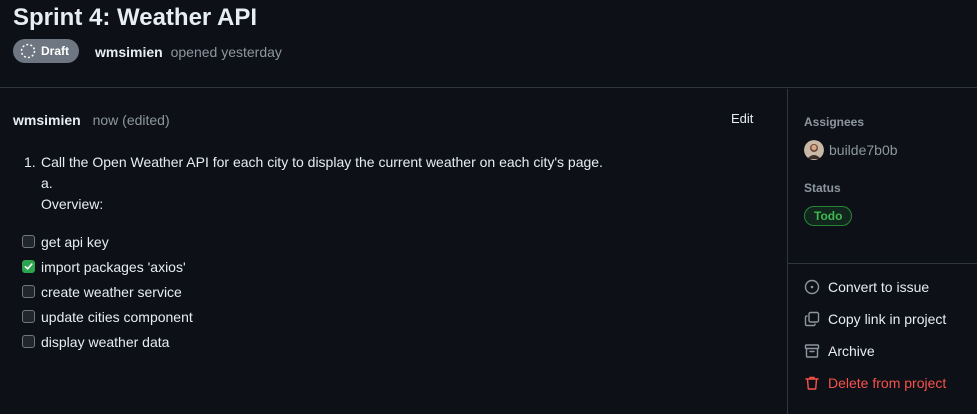 This screenshot has height=414, width=977. What do you see at coordinates (814, 150) in the screenshot?
I see `avatar` at bounding box center [814, 150].